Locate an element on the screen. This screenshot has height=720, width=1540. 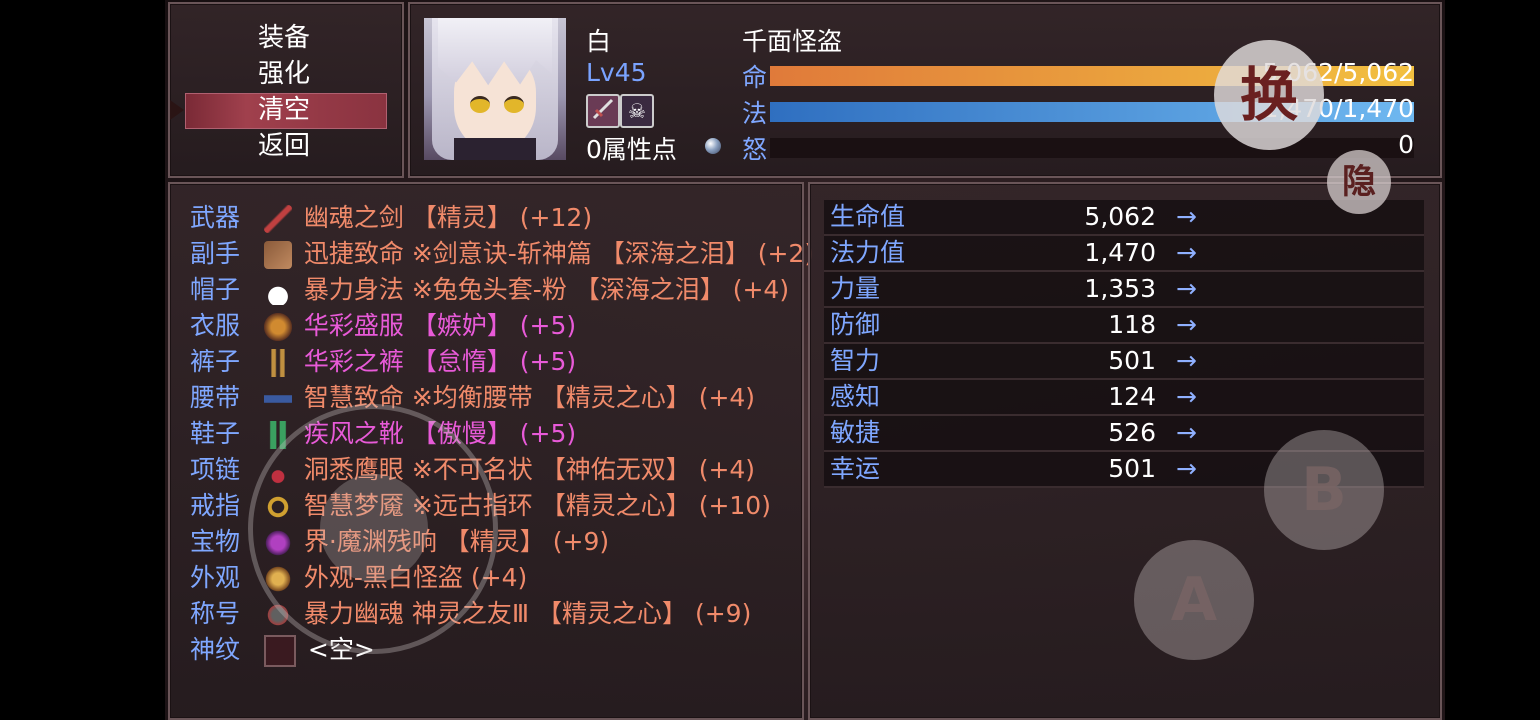
attribute-points: 0属性点 is located at coordinates (631, 149).